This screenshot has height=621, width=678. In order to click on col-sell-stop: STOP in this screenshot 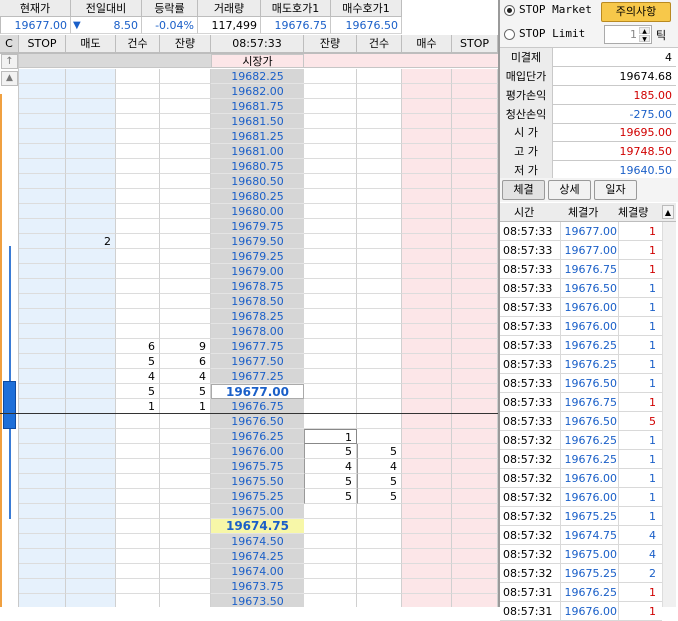, I will do `click(42, 44)`.